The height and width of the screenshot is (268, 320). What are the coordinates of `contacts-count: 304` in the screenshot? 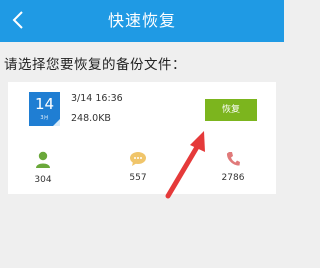 It's located at (43, 180).